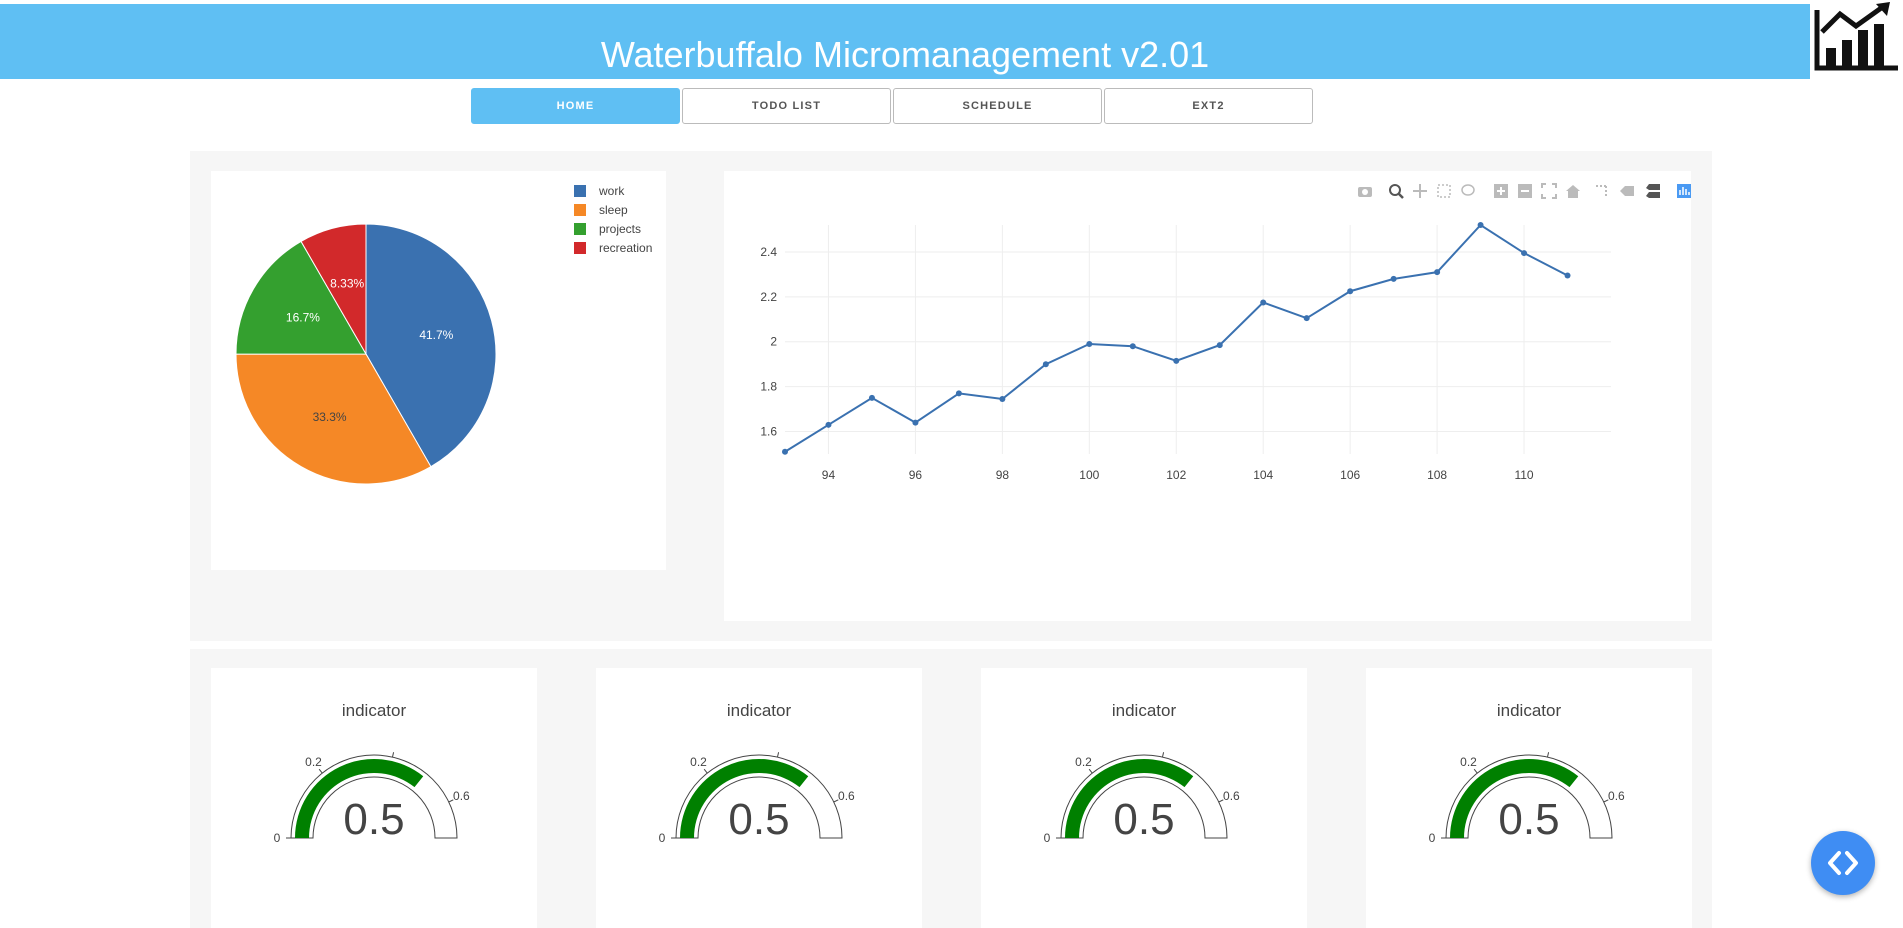 Image resolution: width=1903 pixels, height=928 pixels. What do you see at coordinates (1444, 191) in the screenshot?
I see `box-select-icon` at bounding box center [1444, 191].